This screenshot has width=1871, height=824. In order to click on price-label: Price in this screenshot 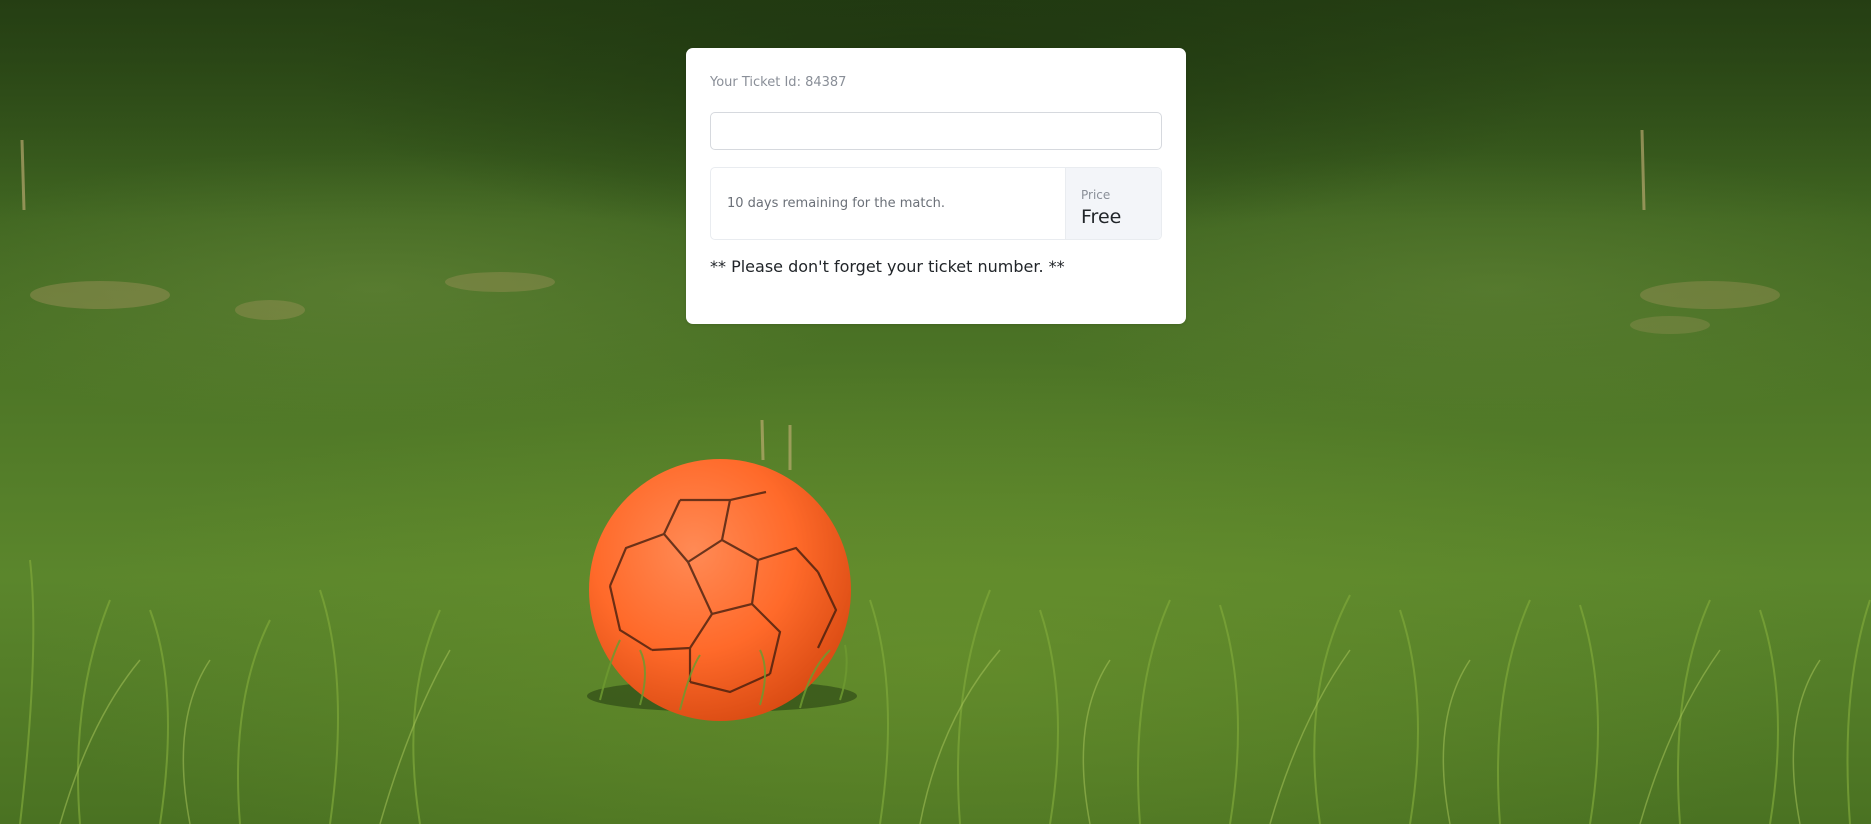, I will do `click(1096, 195)`.